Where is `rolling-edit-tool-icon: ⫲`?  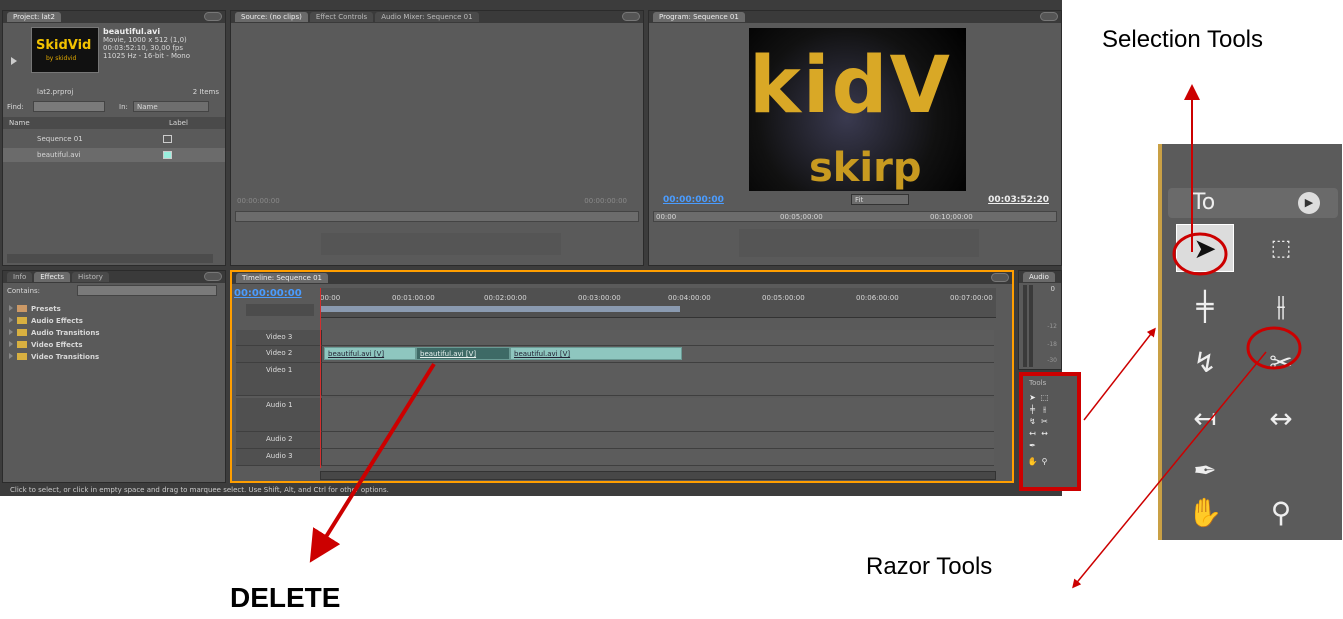 rolling-edit-tool-icon: ⫲ is located at coordinates (1281, 306).